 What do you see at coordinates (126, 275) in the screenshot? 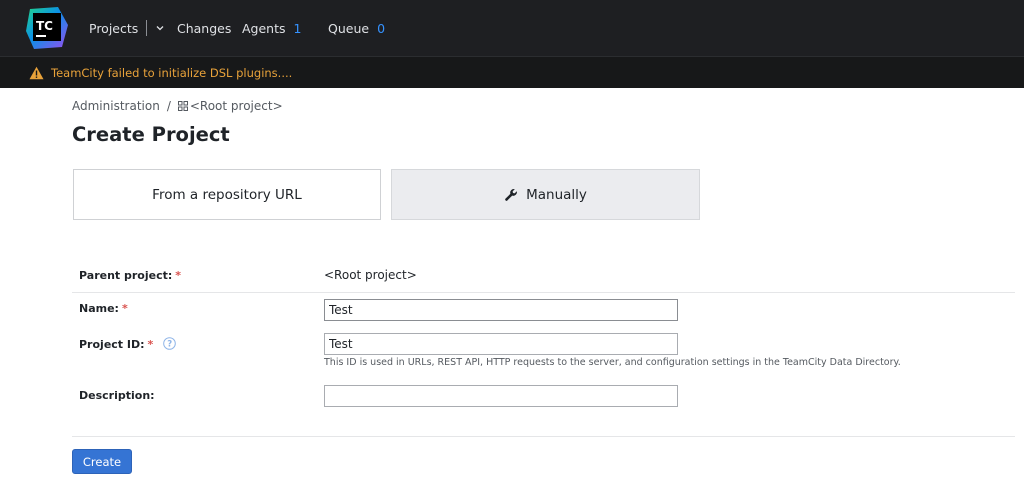
I see `parent-project-label-text: Parent project:` at bounding box center [126, 275].